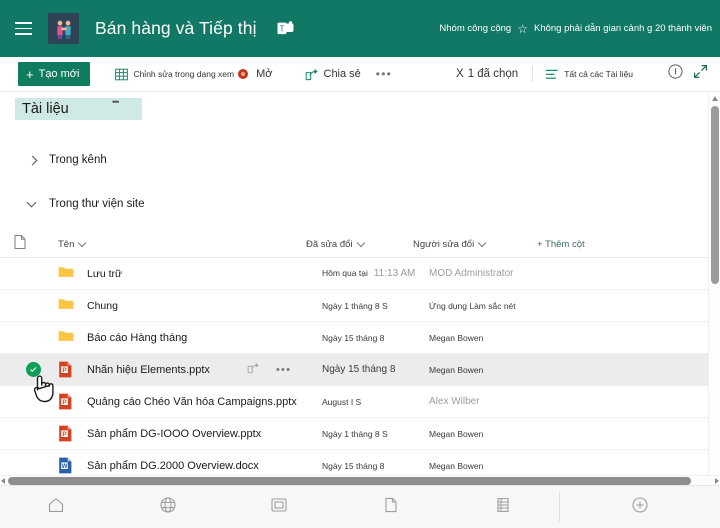 The image size is (720, 528). Describe the element at coordinates (715, 195) in the screenshot. I see `vertical-scrollbar-thumb` at that location.